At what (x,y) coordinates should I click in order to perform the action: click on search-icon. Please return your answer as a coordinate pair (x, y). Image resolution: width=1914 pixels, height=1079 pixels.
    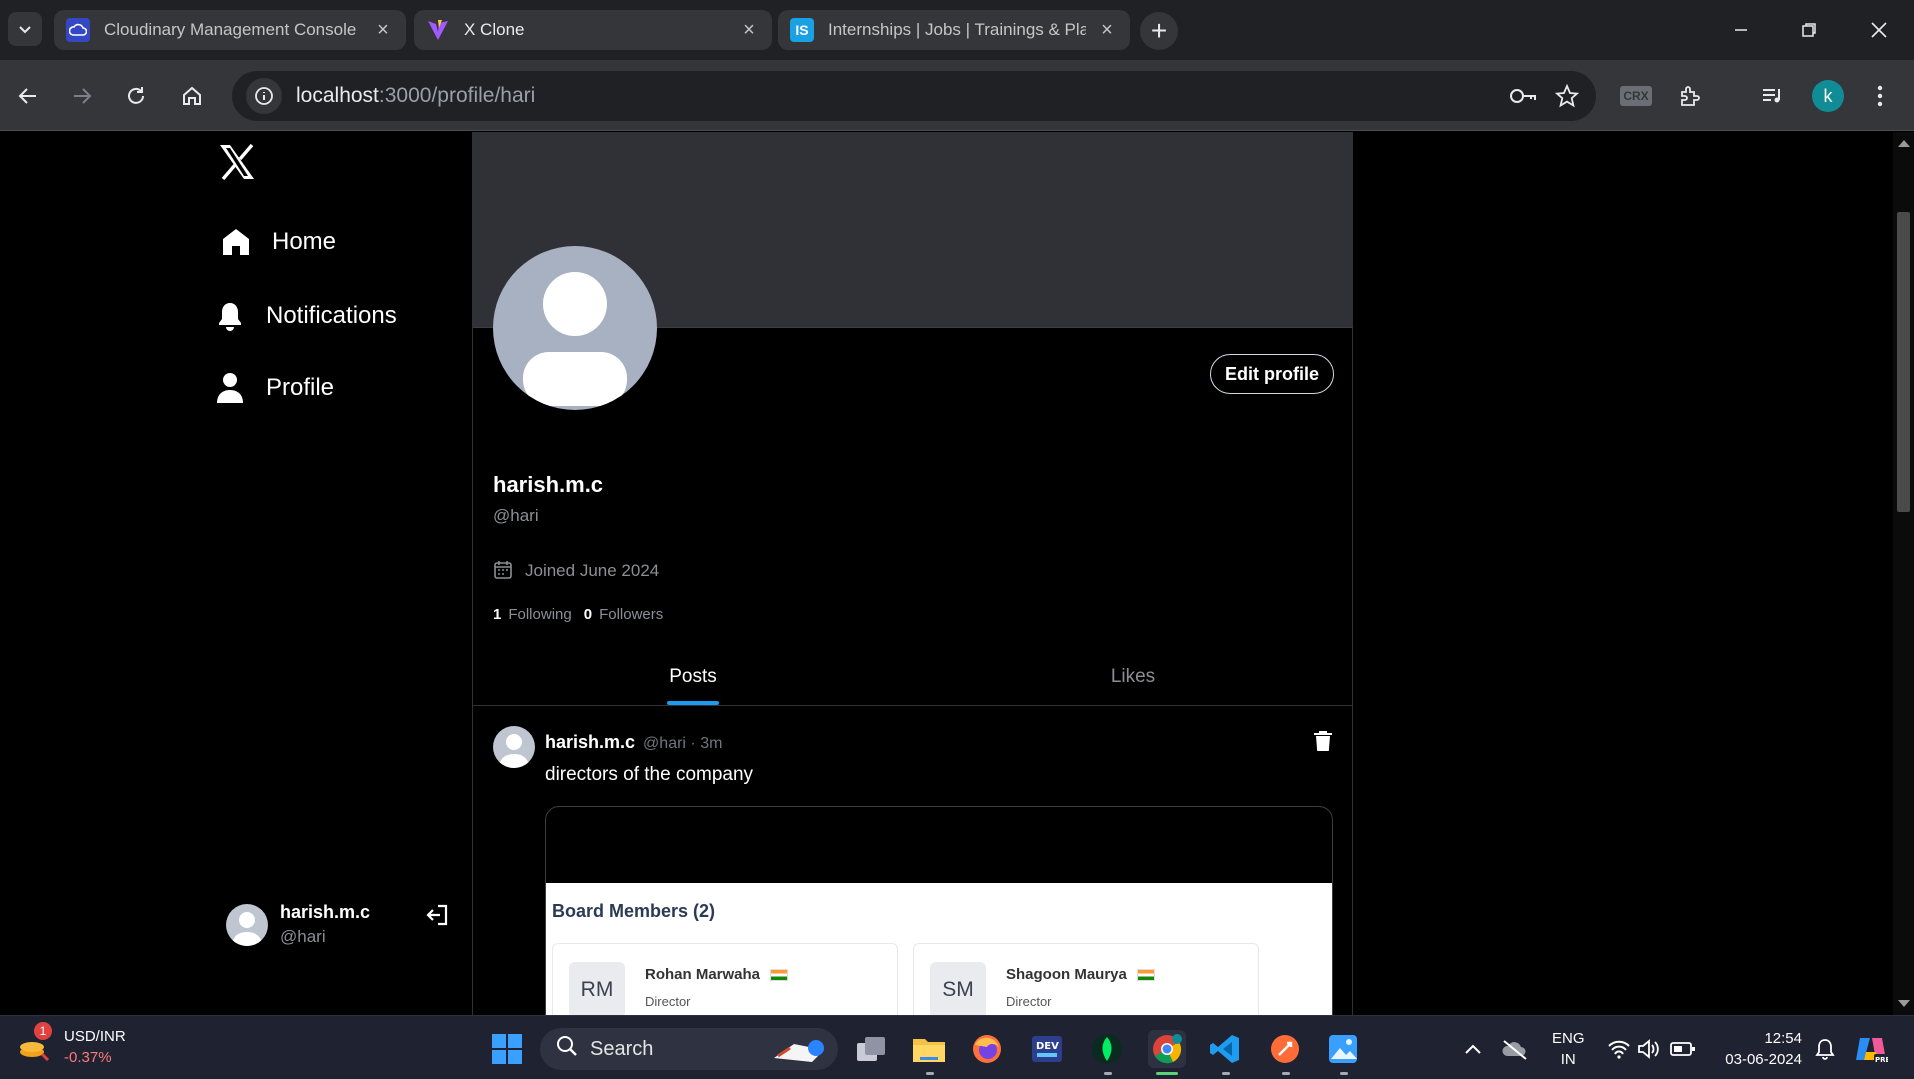
    Looking at the image, I should click on (567, 1049).